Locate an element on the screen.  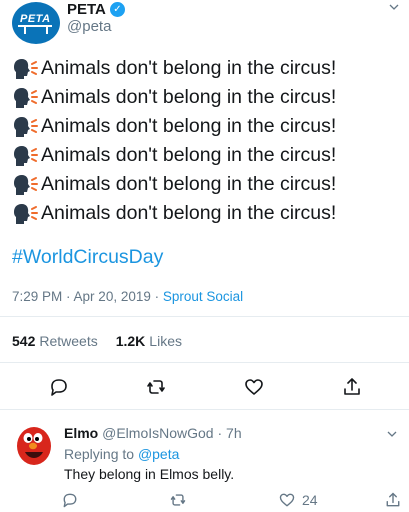
likes-label: Likes is located at coordinates (165, 341).